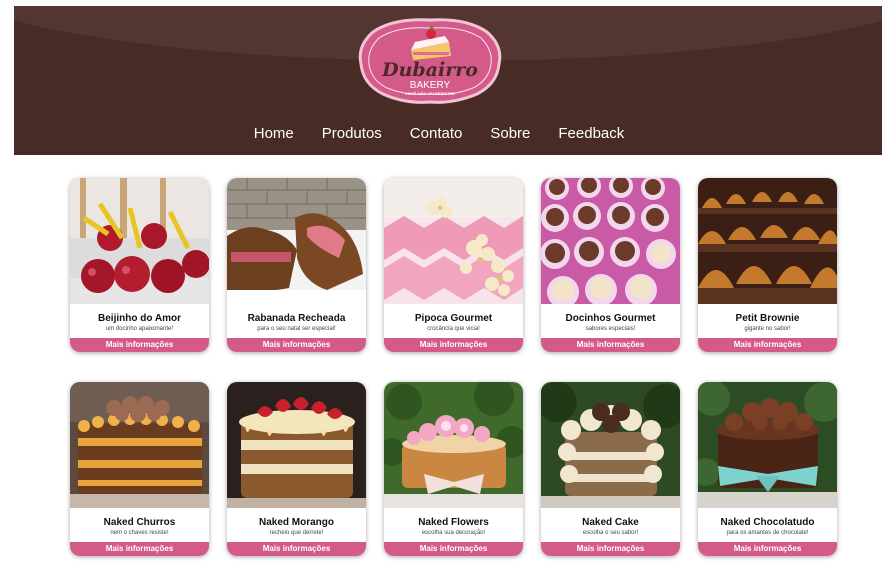  Describe the element at coordinates (610, 318) in the screenshot. I see `product-title: Docinhos Gourmet` at that location.